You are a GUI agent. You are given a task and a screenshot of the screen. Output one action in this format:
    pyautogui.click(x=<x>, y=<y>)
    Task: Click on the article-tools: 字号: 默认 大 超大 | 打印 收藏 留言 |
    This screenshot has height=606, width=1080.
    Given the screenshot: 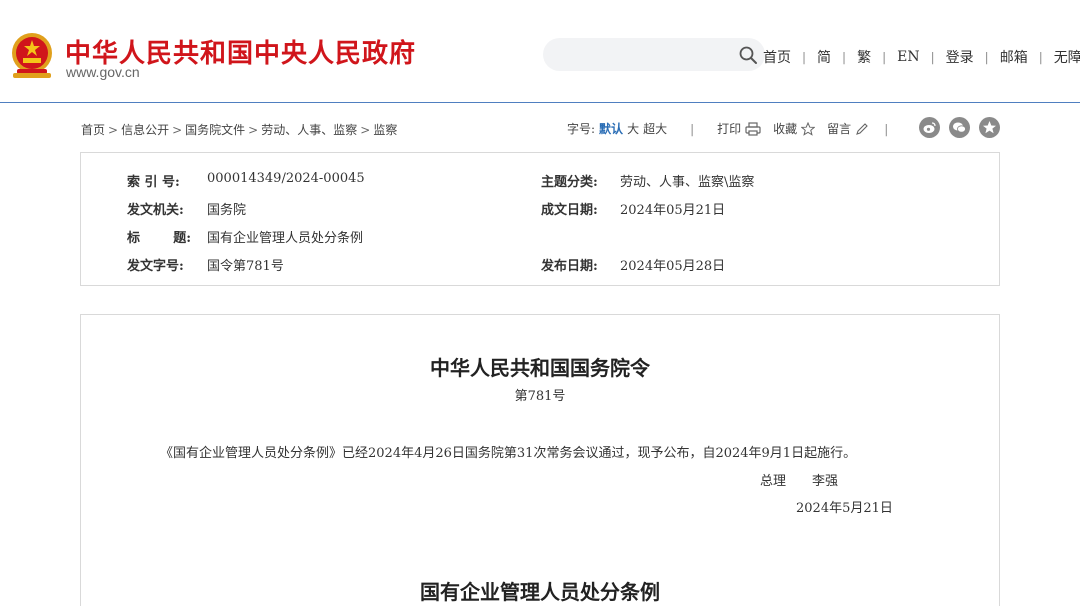 What is the action you would take?
    pyautogui.click(x=727, y=128)
    